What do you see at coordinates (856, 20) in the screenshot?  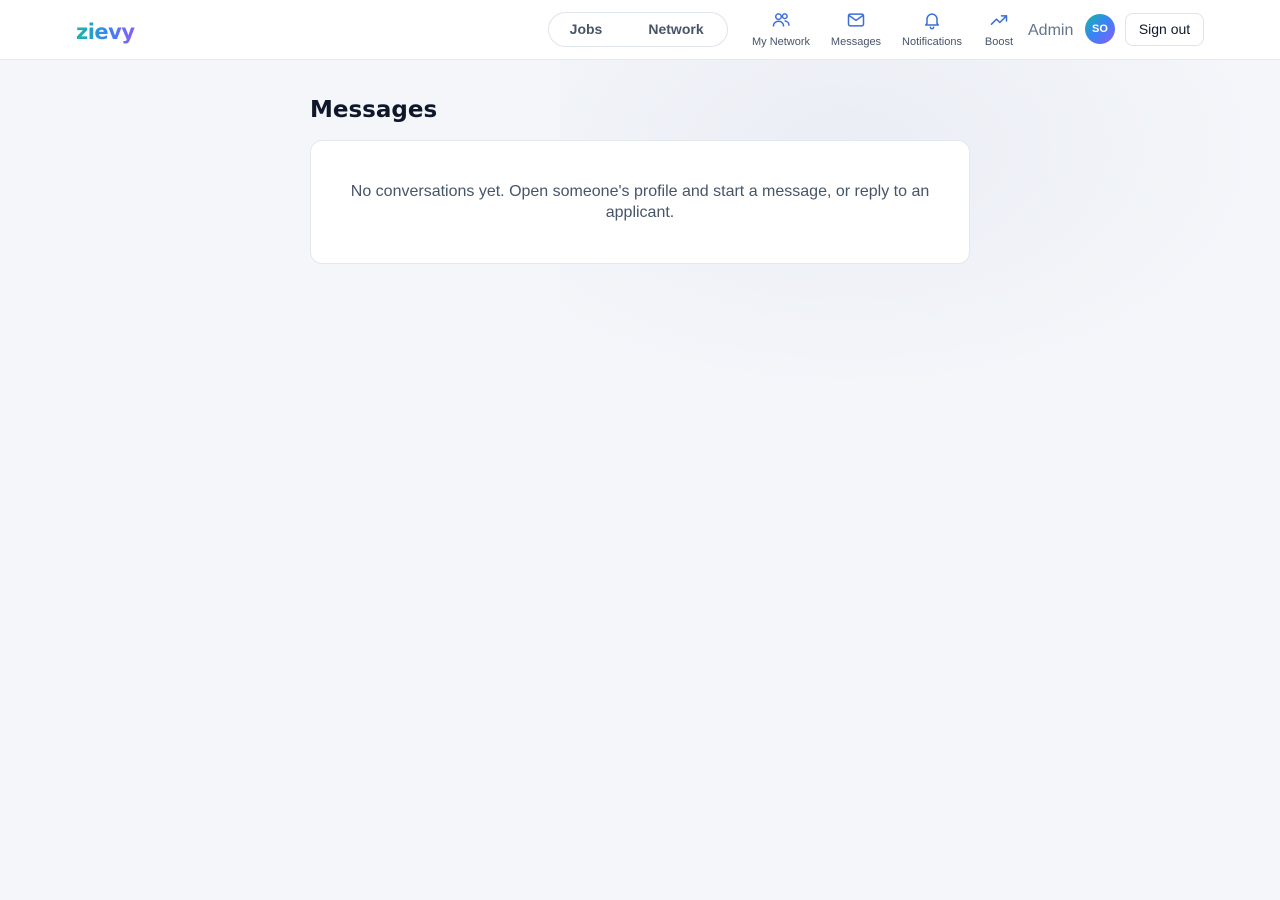 I see `mail-icon` at bounding box center [856, 20].